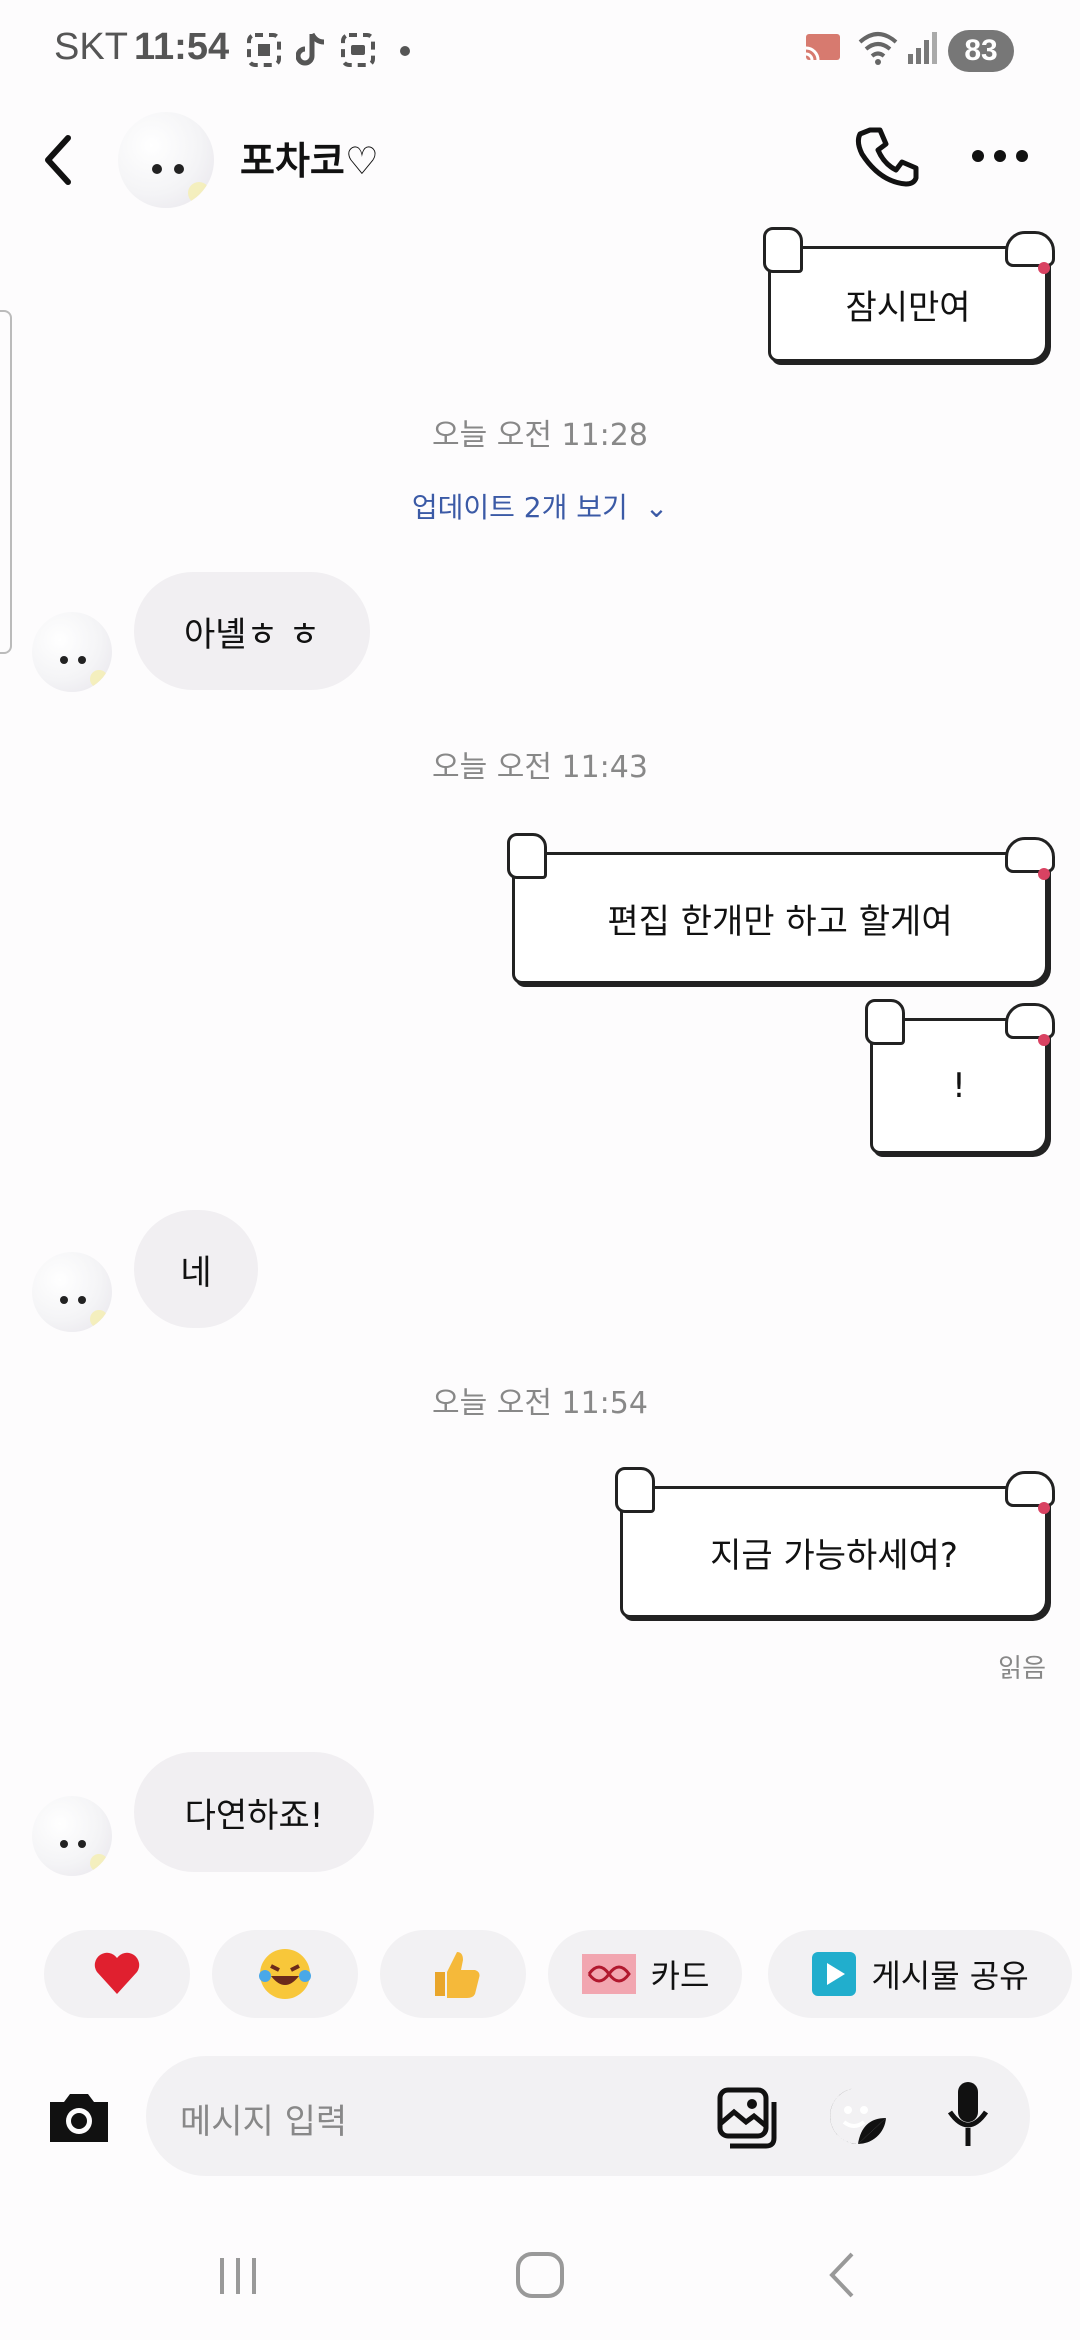 Image resolution: width=1080 pixels, height=2340 pixels. I want to click on card-button: 카드, so click(645, 1974).